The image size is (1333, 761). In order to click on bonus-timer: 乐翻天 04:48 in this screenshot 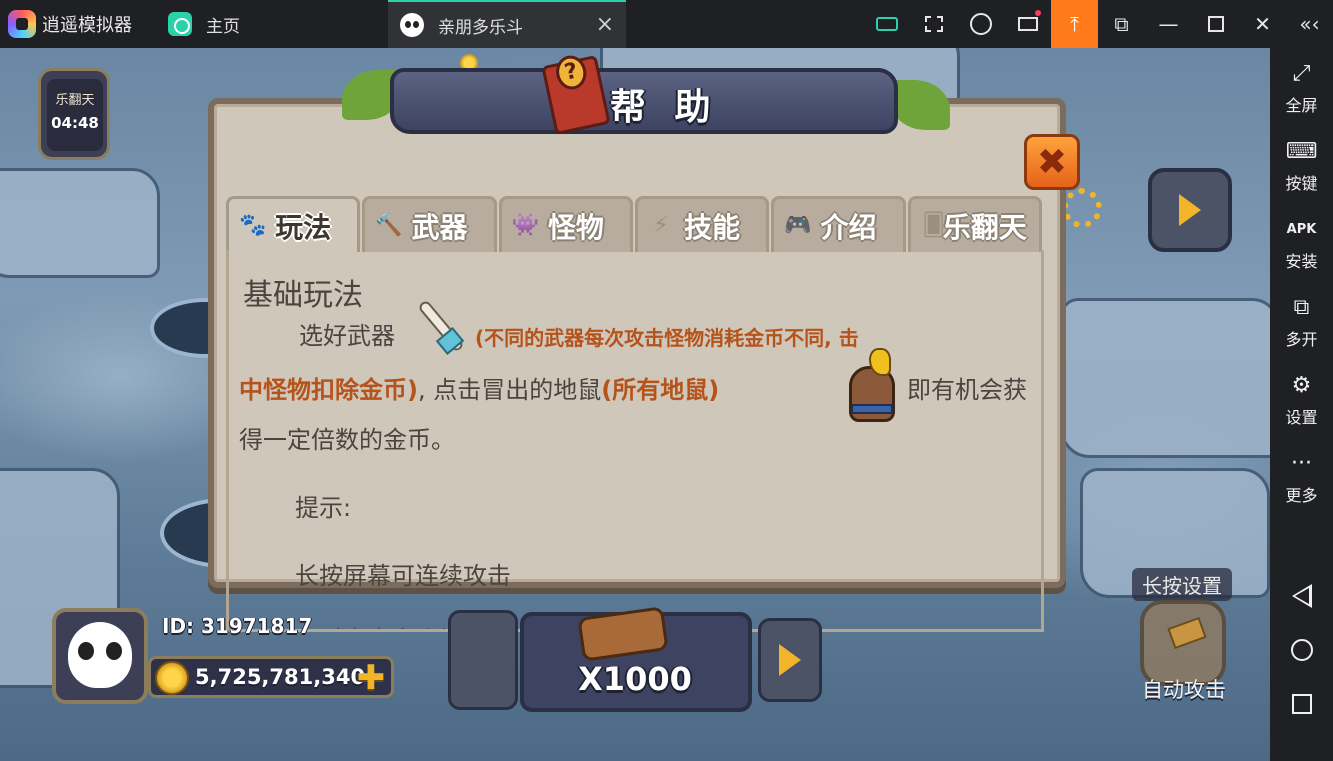, I will do `click(74, 114)`.